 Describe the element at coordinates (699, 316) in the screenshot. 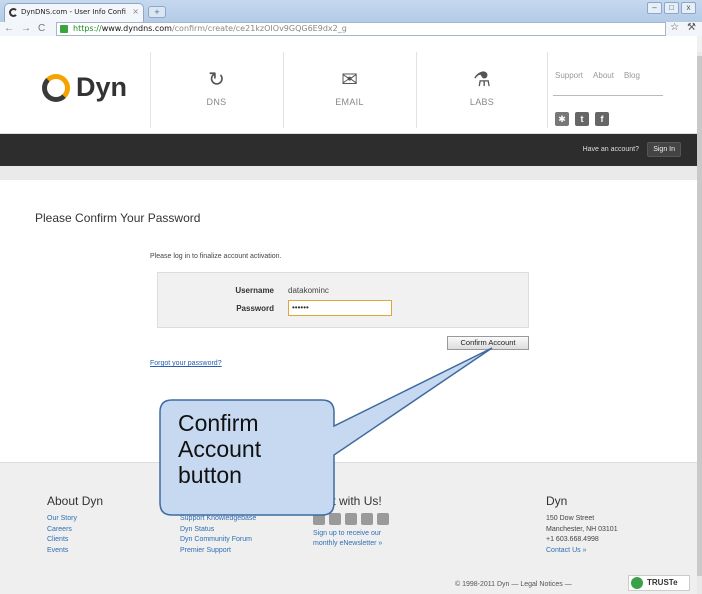

I see `scrollbar-thumb` at that location.